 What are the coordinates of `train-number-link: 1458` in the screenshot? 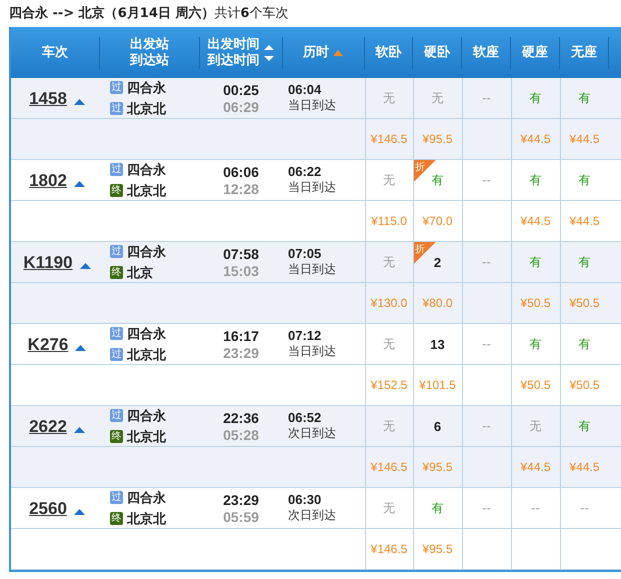 It's located at (48, 99).